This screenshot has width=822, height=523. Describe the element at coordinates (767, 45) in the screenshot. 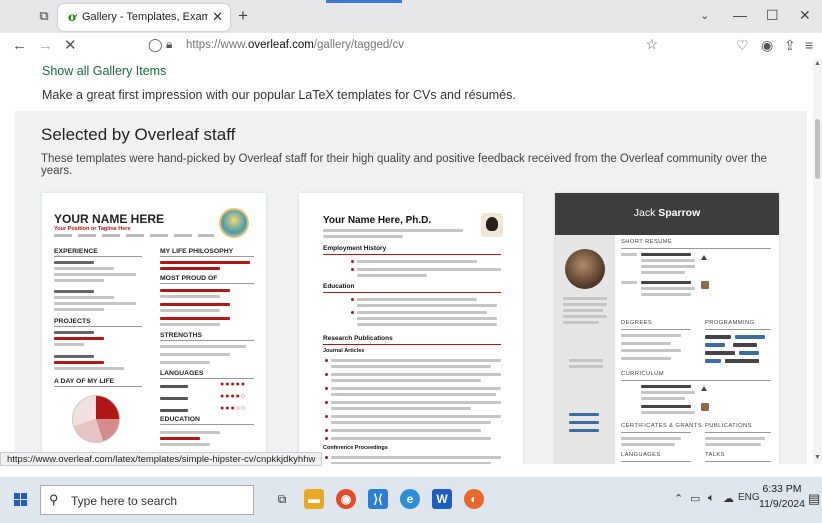

I see `account-icon: ◉` at that location.